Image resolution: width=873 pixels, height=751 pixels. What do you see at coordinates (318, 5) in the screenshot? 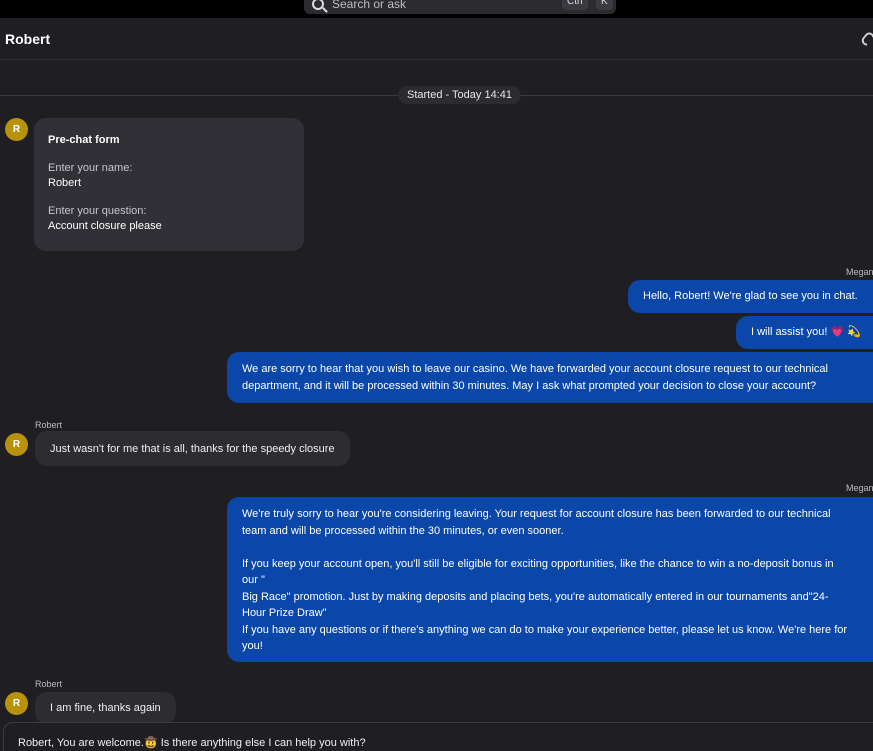
I see `search-icon` at bounding box center [318, 5].